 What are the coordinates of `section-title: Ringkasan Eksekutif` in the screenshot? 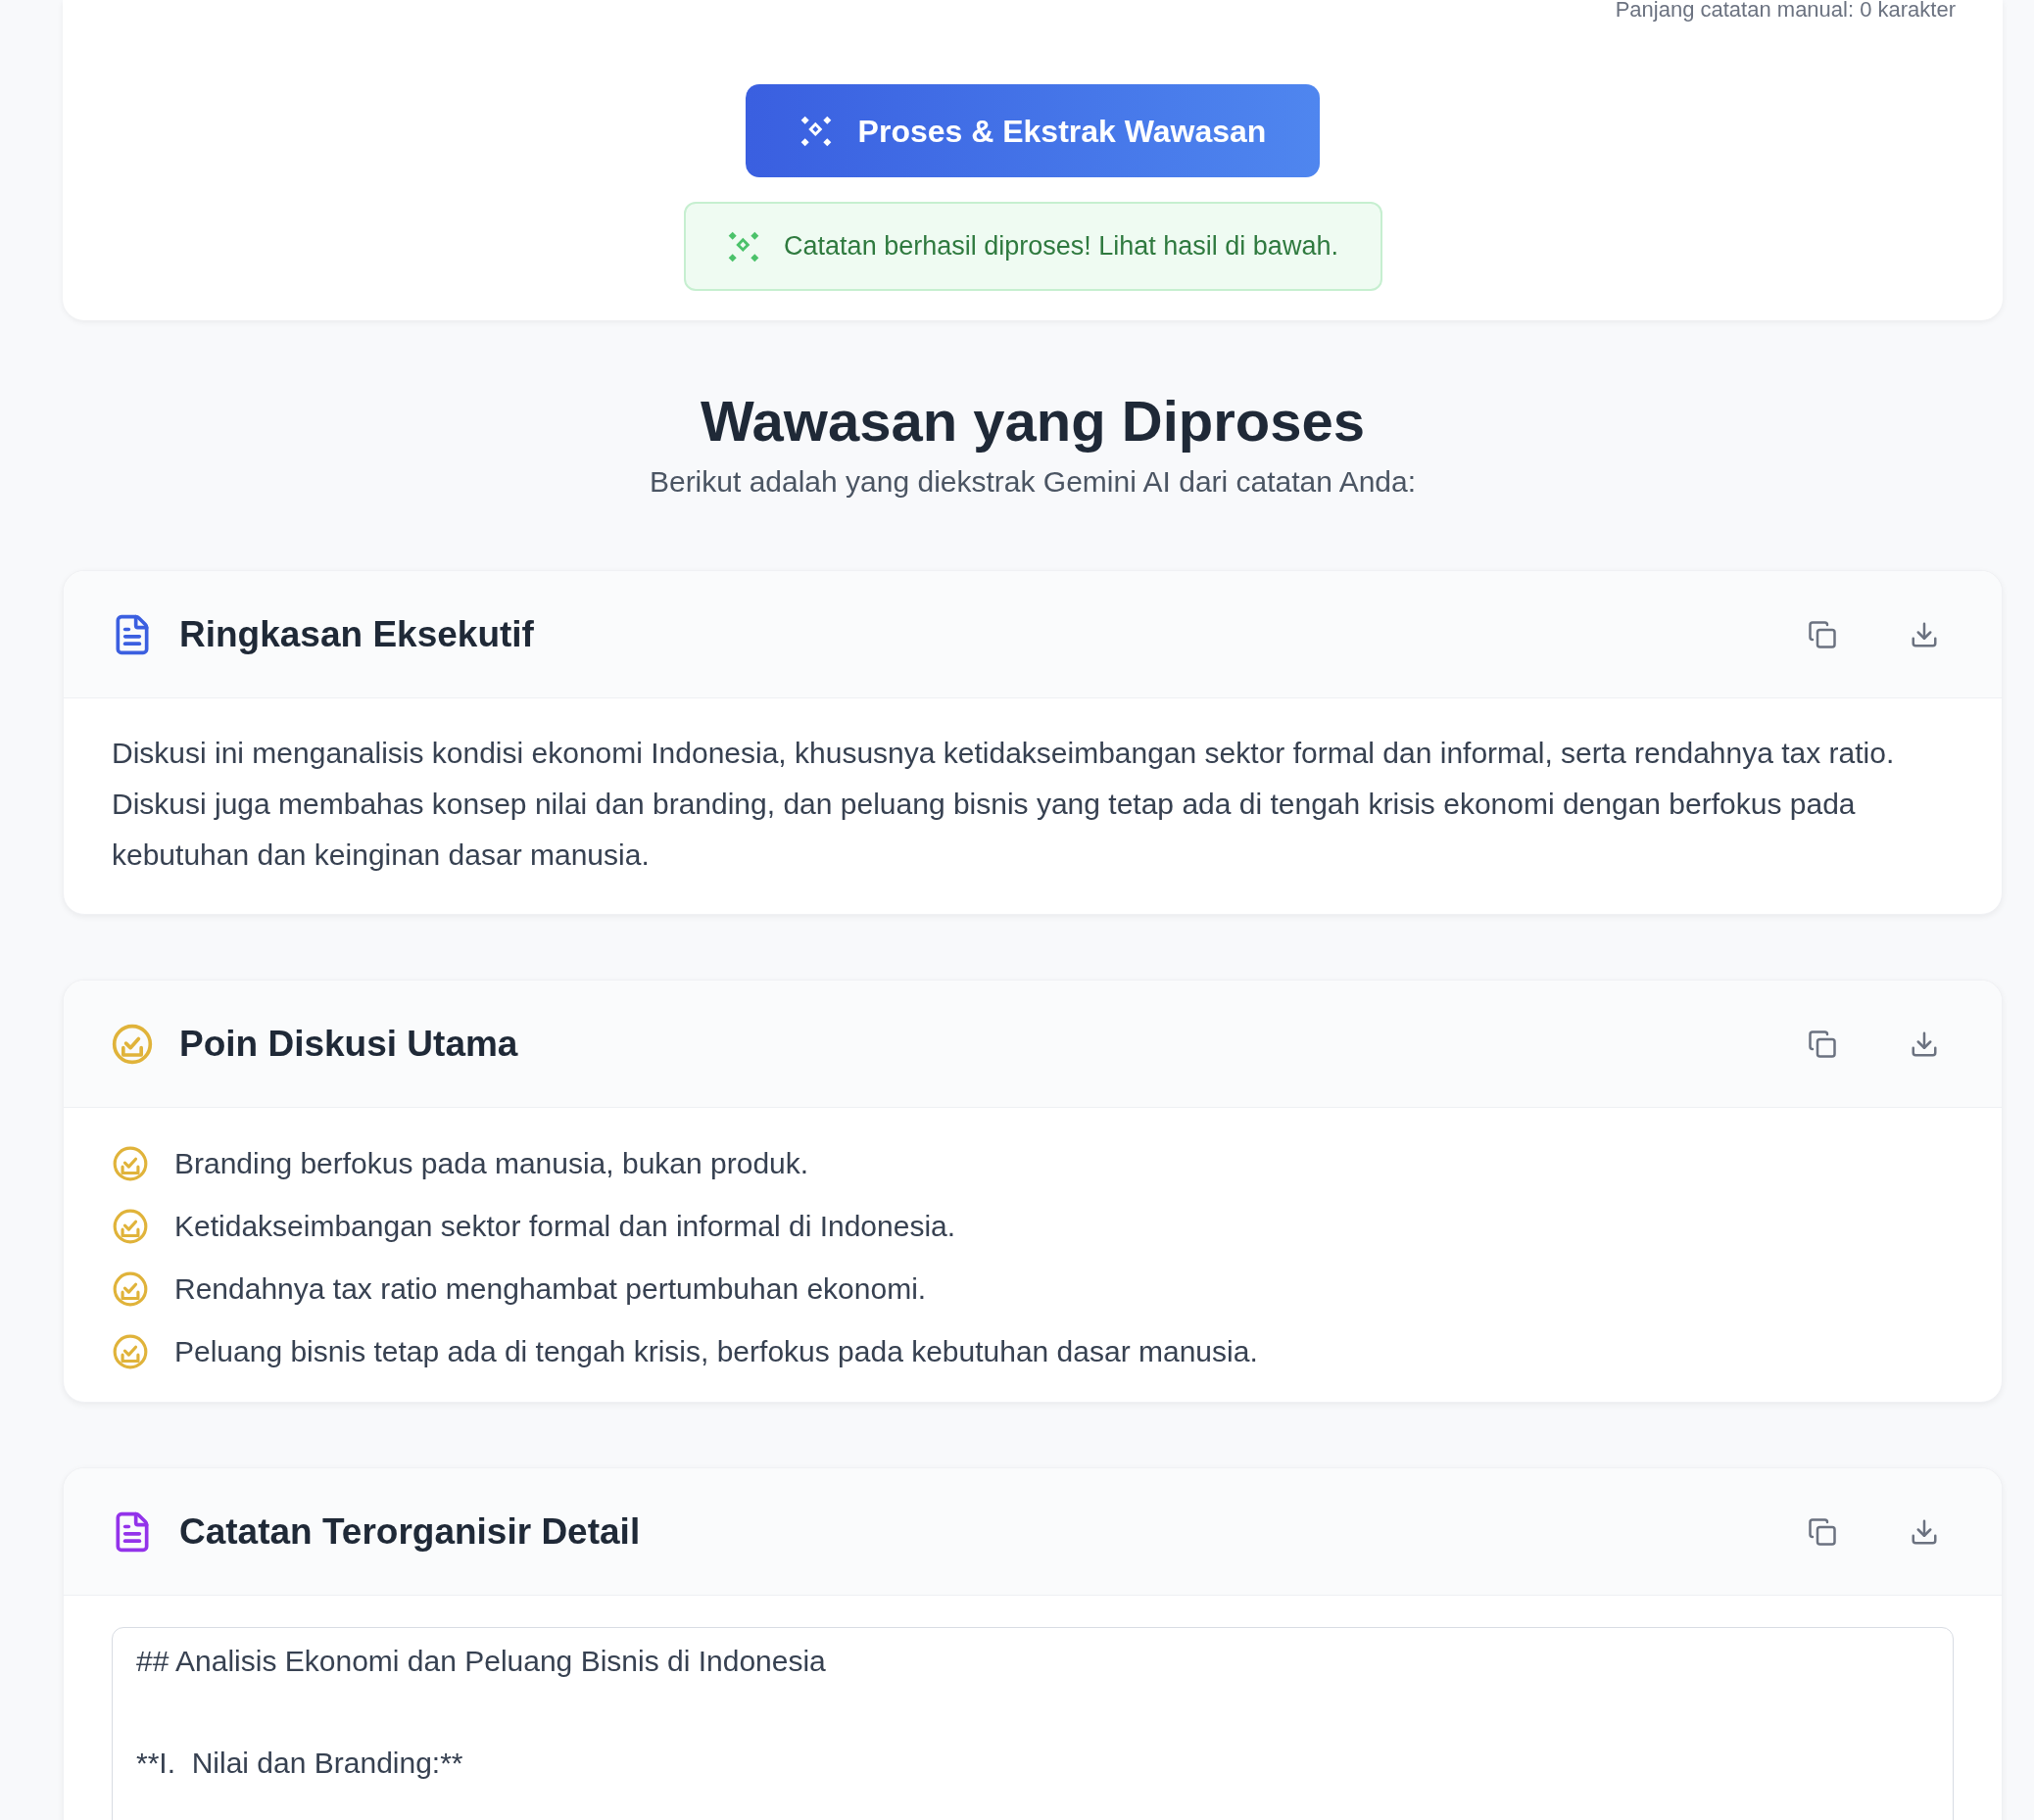 It's located at (357, 634).